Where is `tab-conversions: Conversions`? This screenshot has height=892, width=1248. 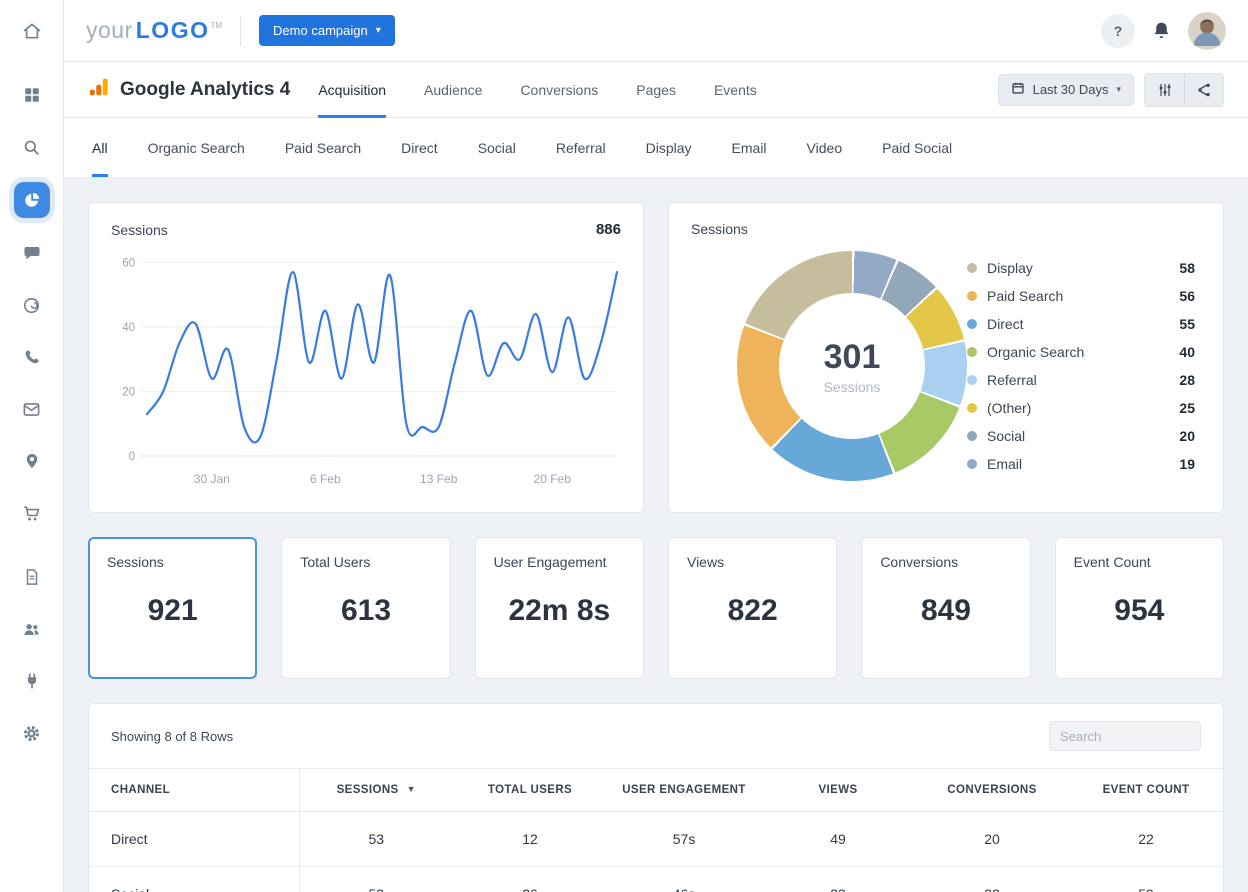 tab-conversions: Conversions is located at coordinates (559, 90).